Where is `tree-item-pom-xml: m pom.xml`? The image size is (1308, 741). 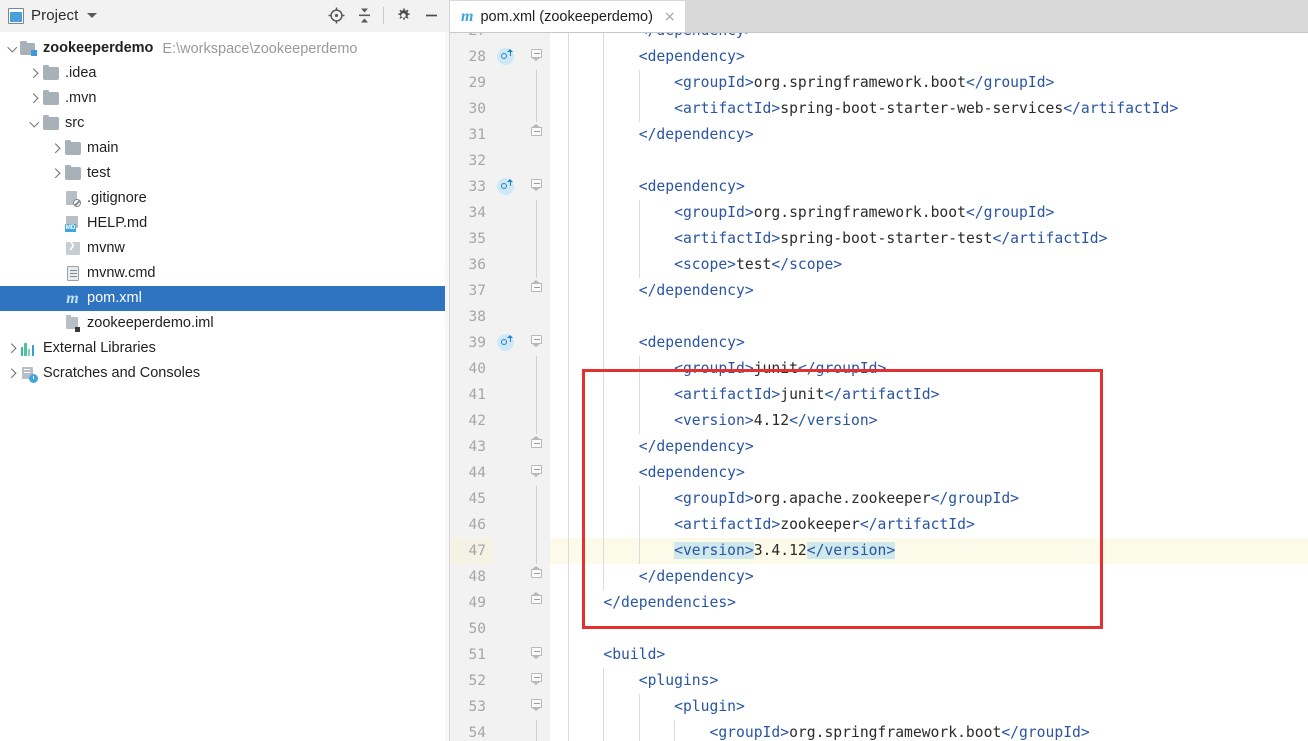
tree-item-pom-xml: m pom.xml is located at coordinates (225, 298).